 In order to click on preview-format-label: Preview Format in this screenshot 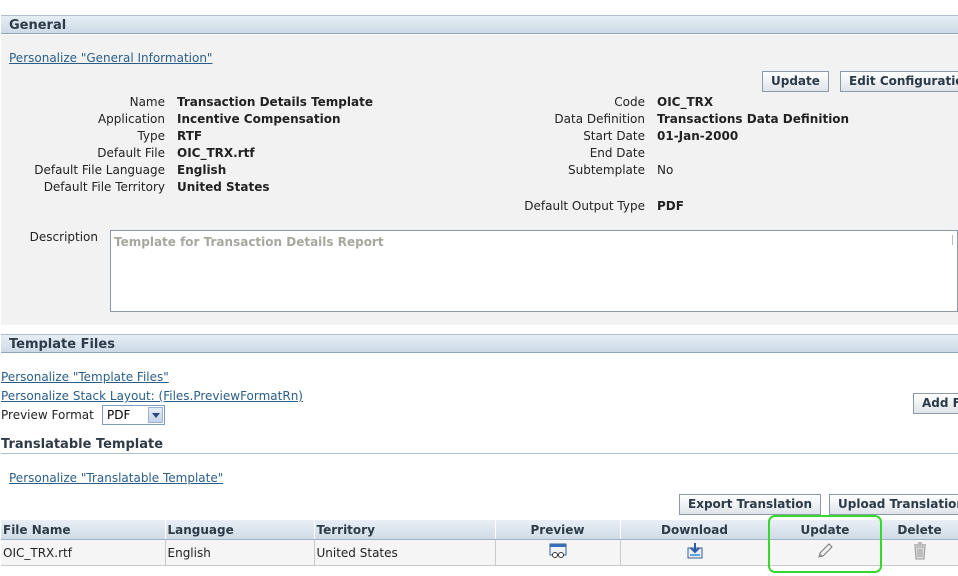, I will do `click(47, 415)`.